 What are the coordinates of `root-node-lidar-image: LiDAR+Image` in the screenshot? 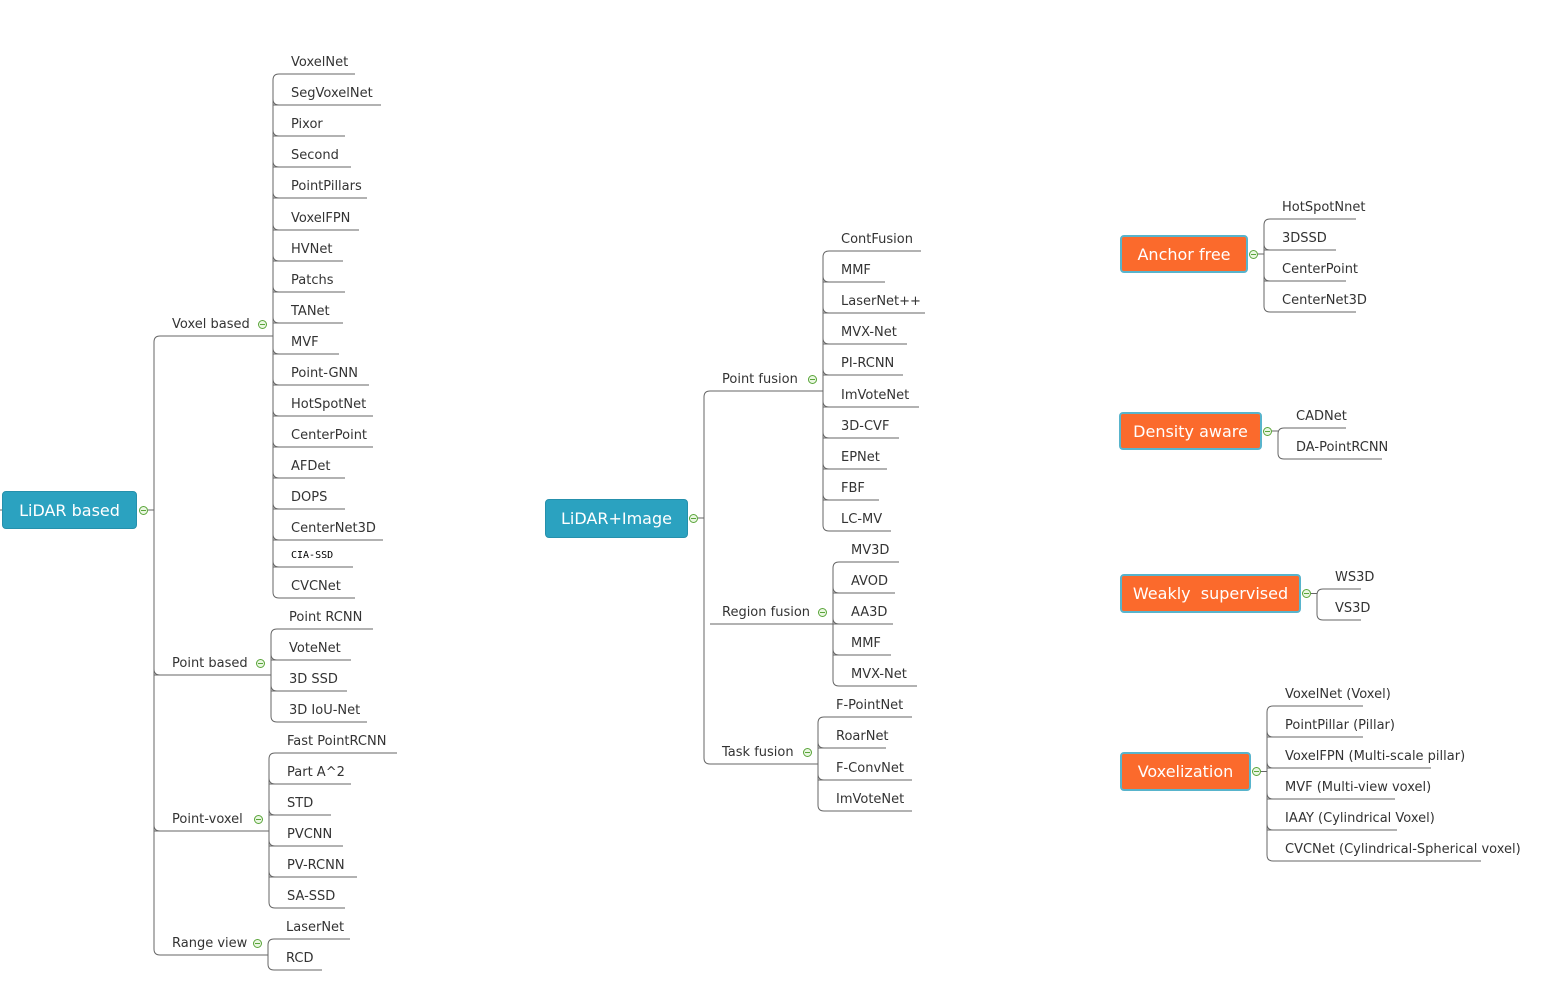 It's located at (616, 518).